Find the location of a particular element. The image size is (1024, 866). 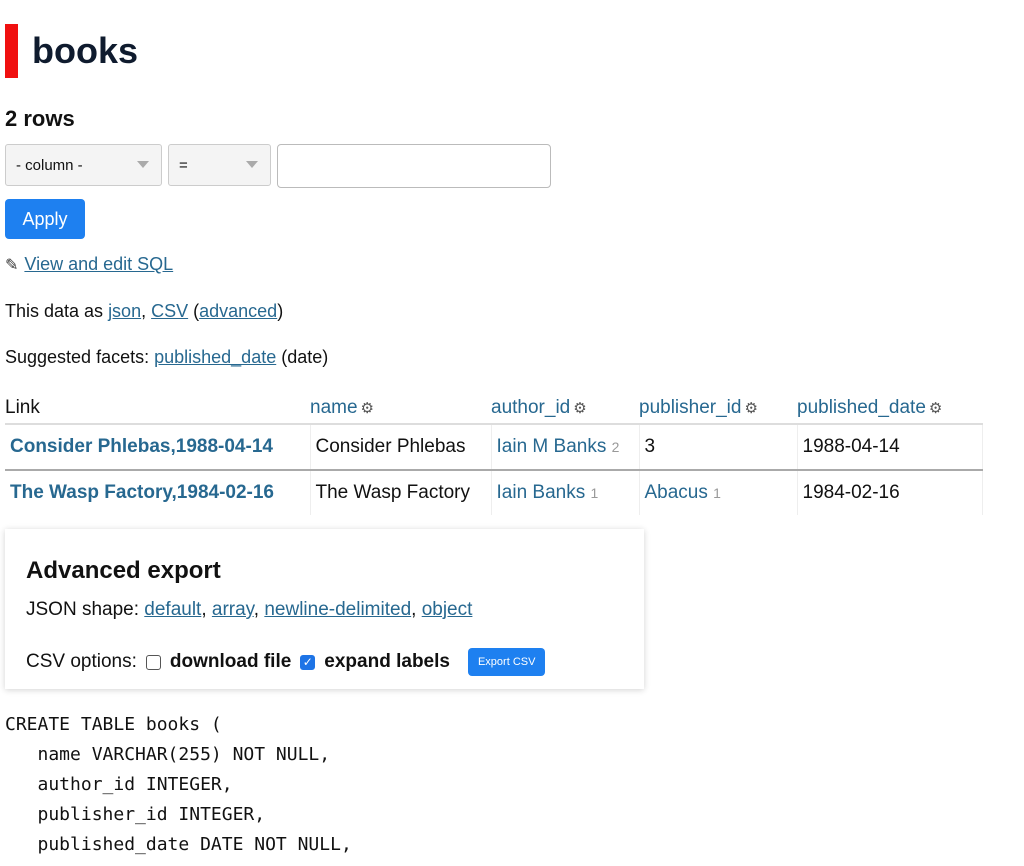

column-header-published-date: published_date ⚙ is located at coordinates (889, 408).